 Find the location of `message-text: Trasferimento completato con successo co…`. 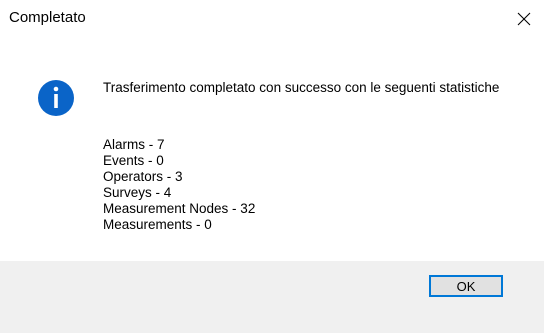

message-text: Trasferimento completato con successo co… is located at coordinates (301, 87).